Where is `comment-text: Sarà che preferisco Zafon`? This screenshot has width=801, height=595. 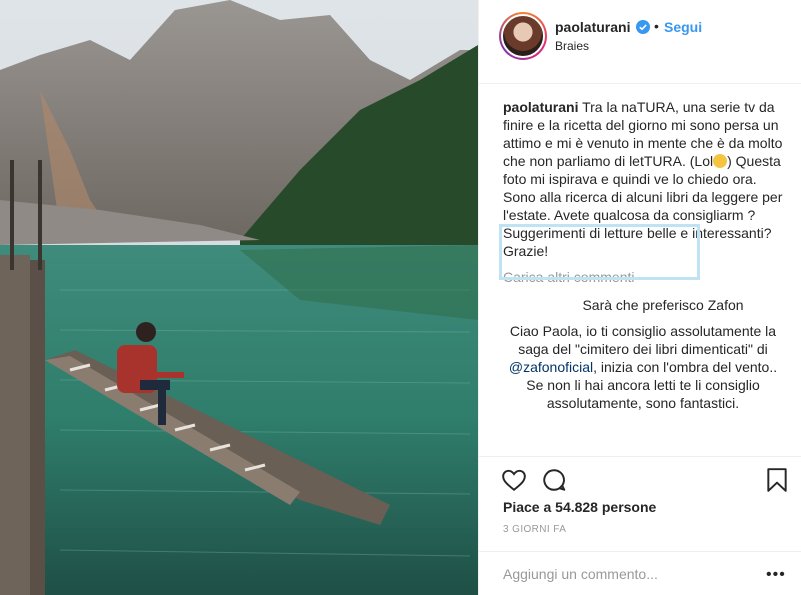
comment-text: Sarà che preferisco Zafon is located at coordinates (663, 305).